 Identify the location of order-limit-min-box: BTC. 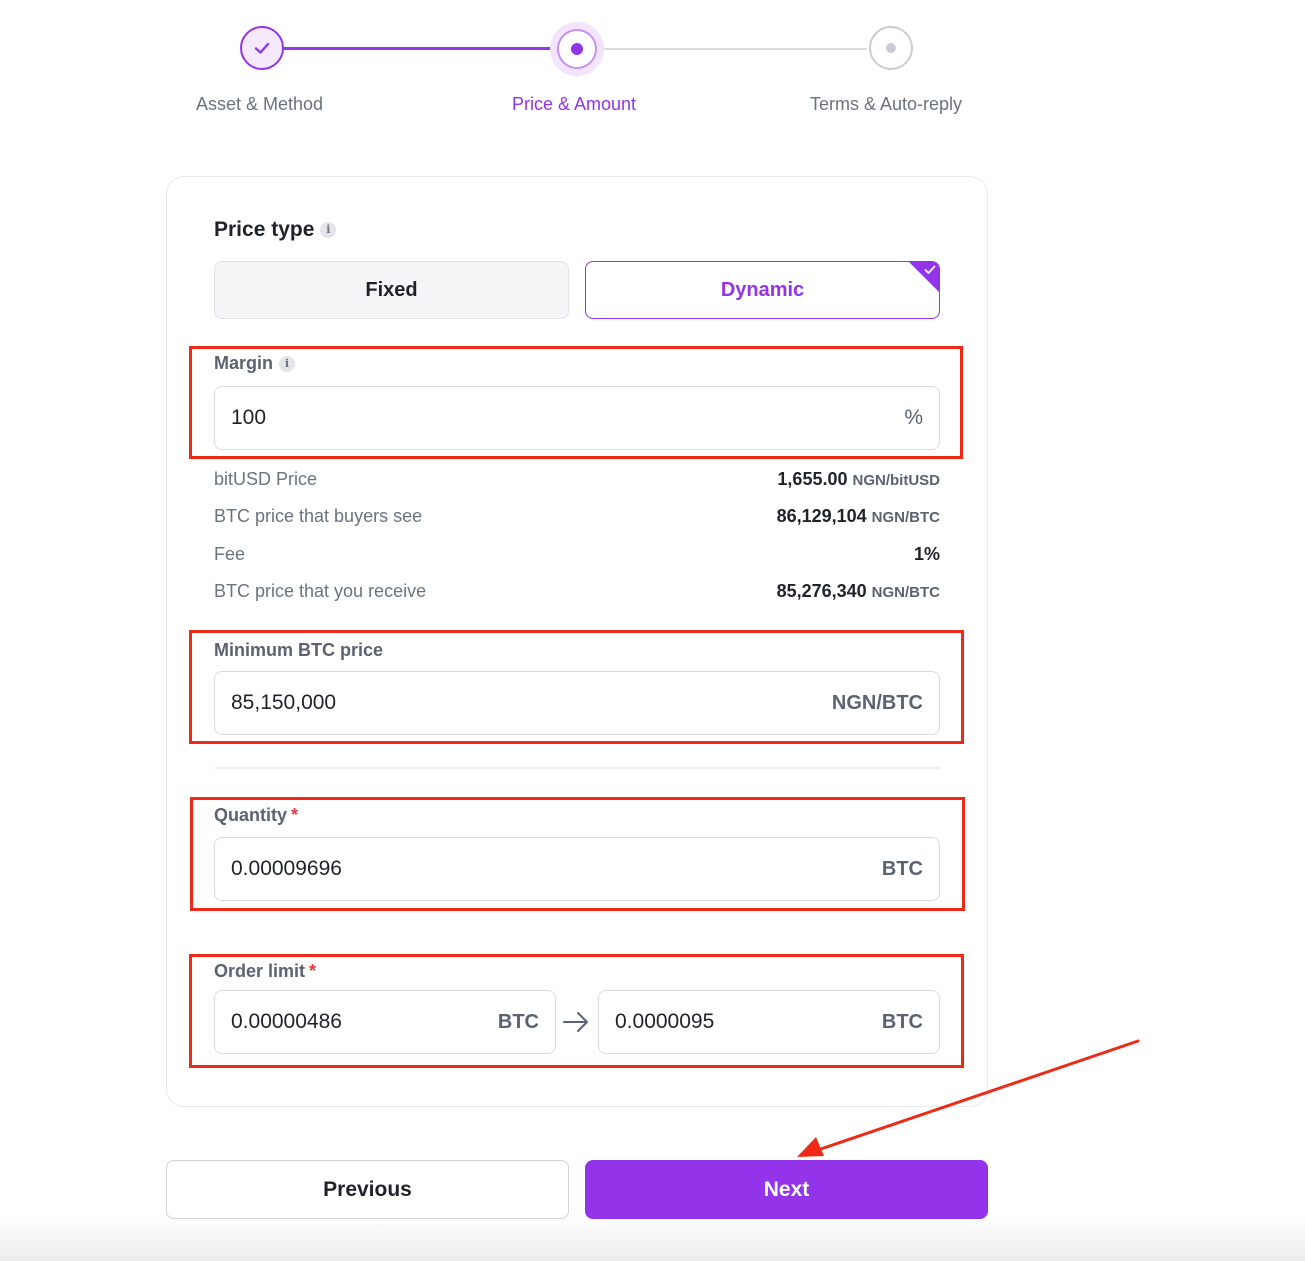
(385, 1022).